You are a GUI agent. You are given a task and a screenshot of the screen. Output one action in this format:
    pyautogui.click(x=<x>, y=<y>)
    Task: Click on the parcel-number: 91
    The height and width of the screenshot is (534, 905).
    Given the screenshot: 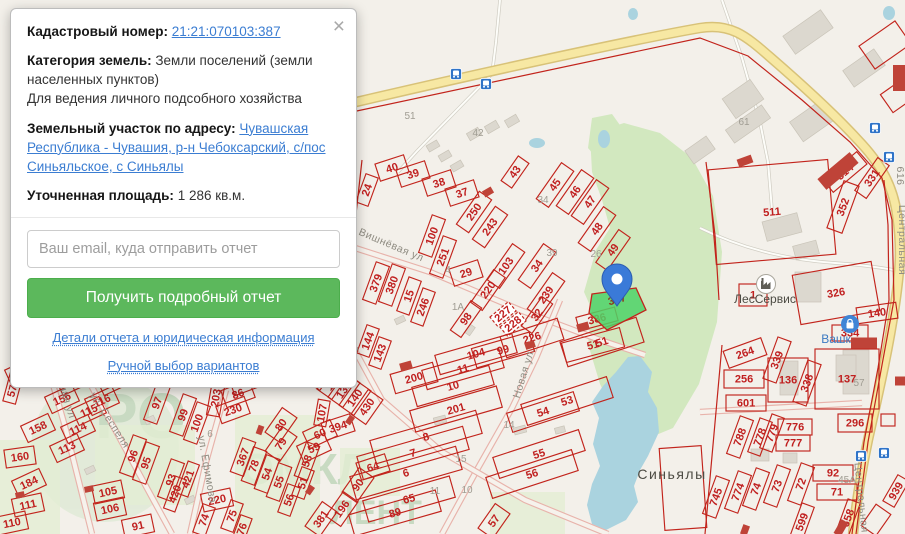 What is the action you would take?
    pyautogui.click(x=138, y=526)
    